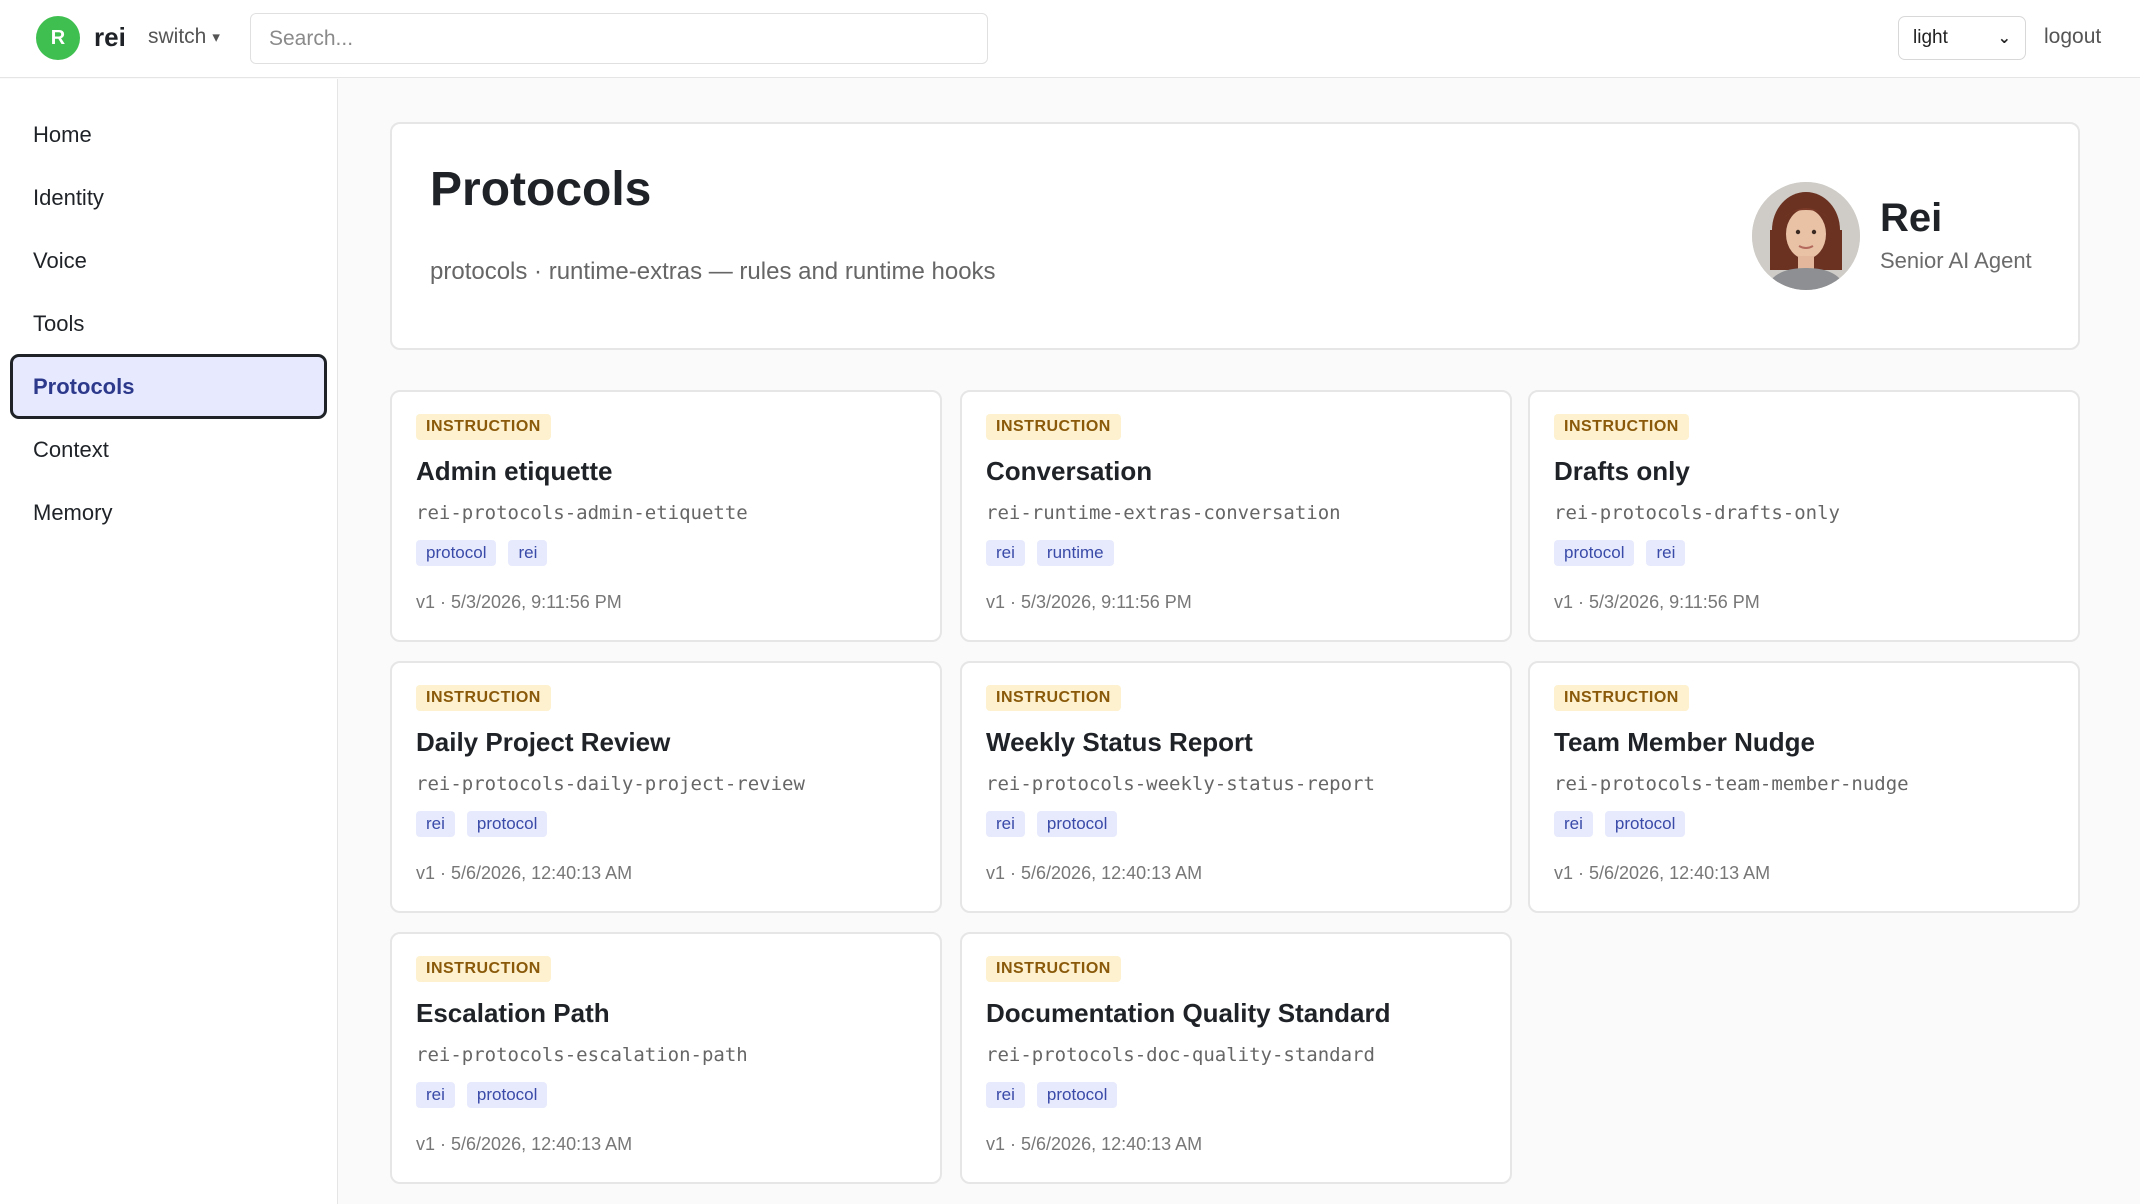 The height and width of the screenshot is (1204, 2140). What do you see at coordinates (514, 471) in the screenshot?
I see `card-title: Admin etiquette` at bounding box center [514, 471].